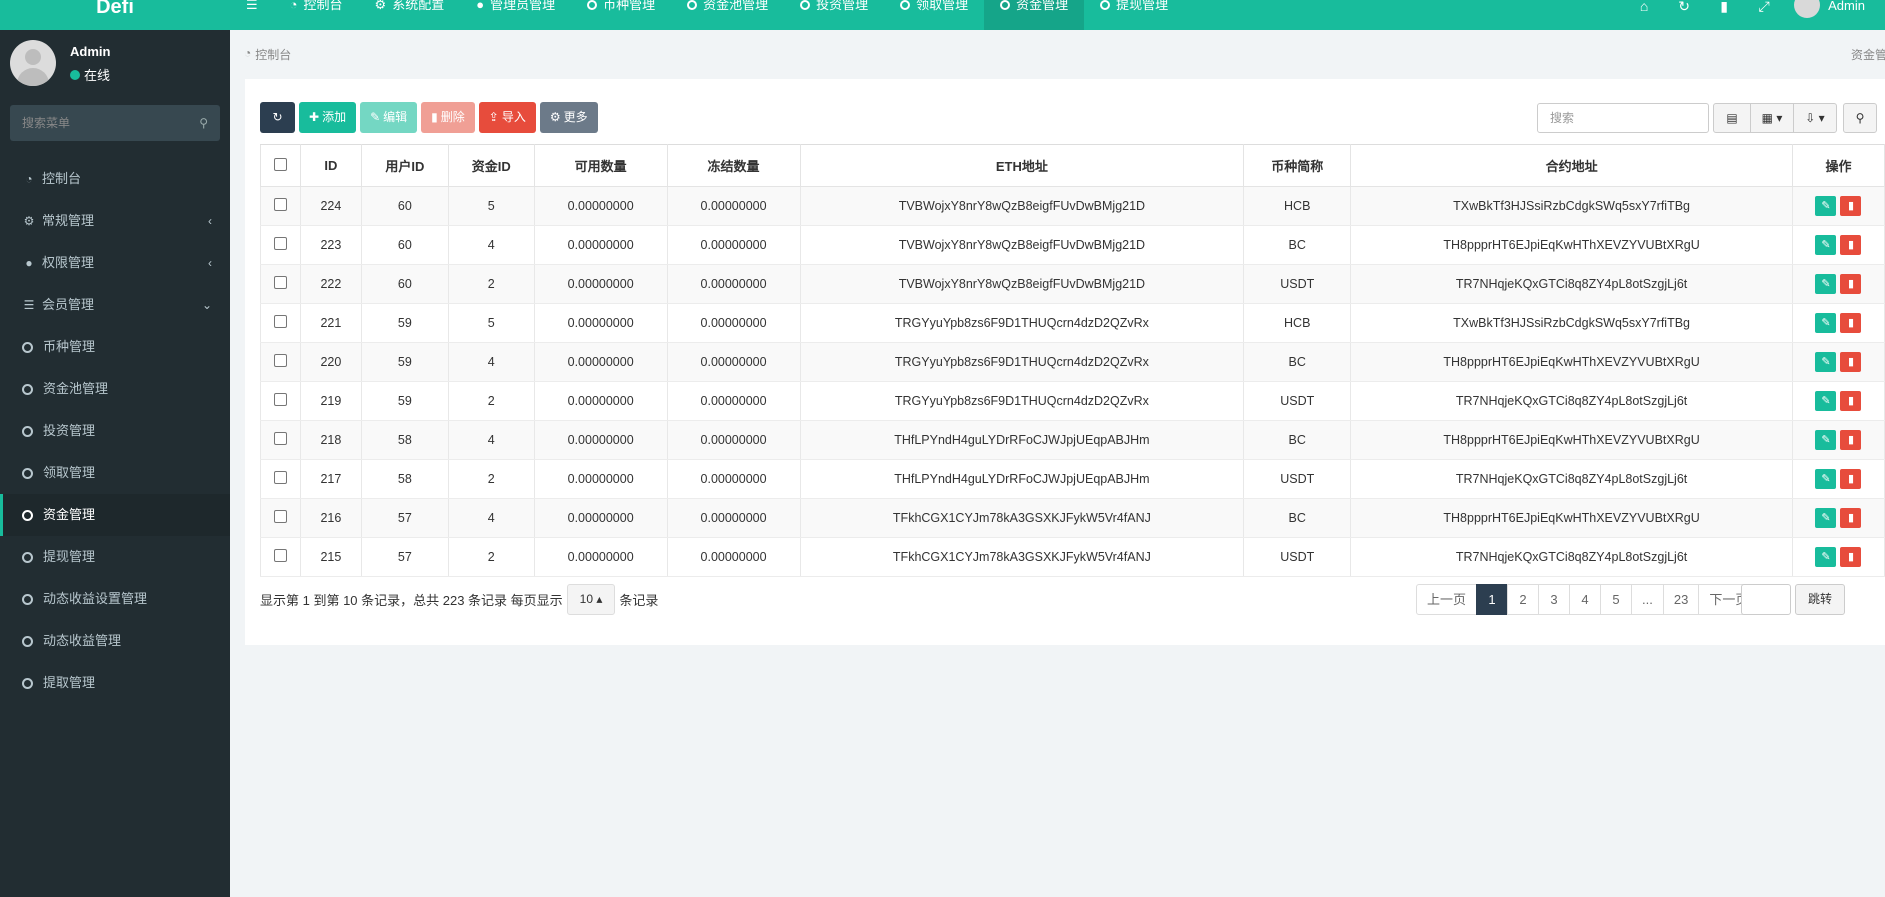 The height and width of the screenshot is (897, 1885). Describe the element at coordinates (1585, 599) in the screenshot. I see `page-button: 4` at that location.